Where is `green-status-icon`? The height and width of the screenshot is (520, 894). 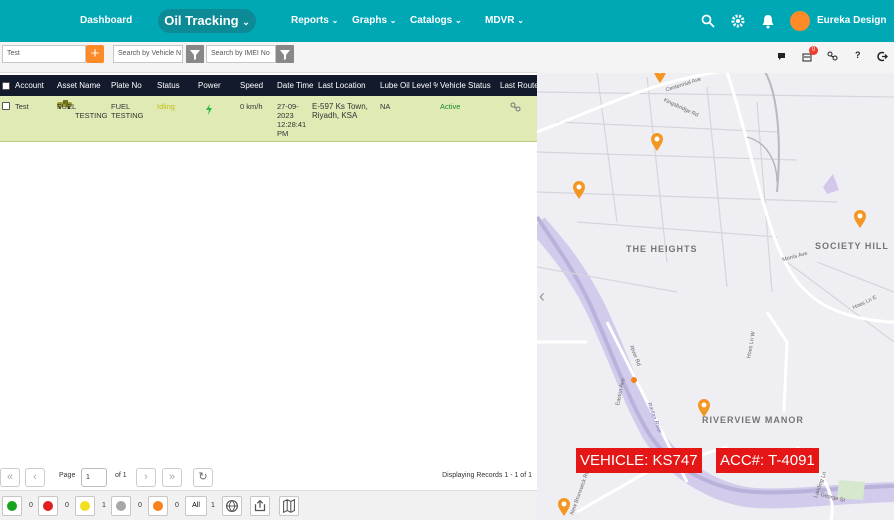 green-status-icon is located at coordinates (12, 506).